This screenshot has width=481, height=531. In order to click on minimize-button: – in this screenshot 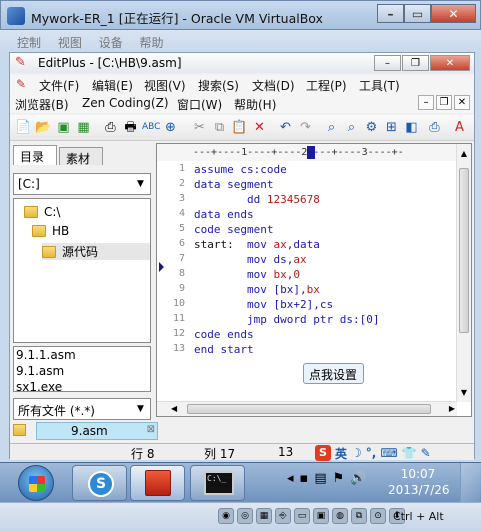, I will do `click(390, 13)`.